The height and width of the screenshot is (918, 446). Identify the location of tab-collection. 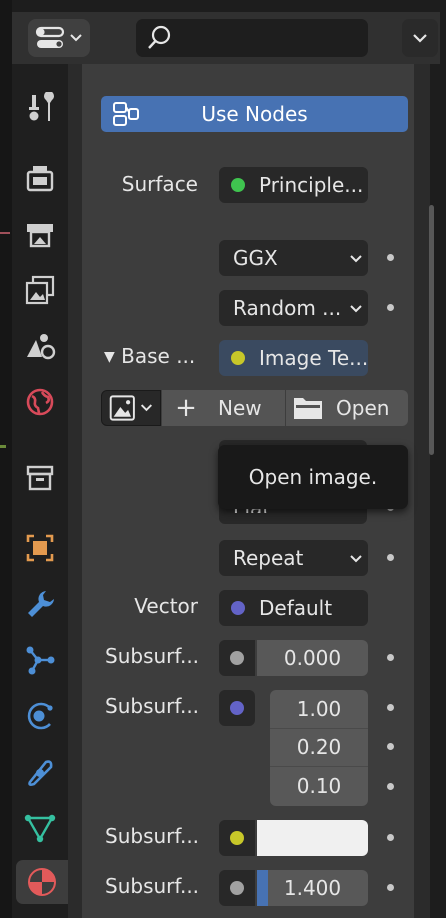
(40, 478).